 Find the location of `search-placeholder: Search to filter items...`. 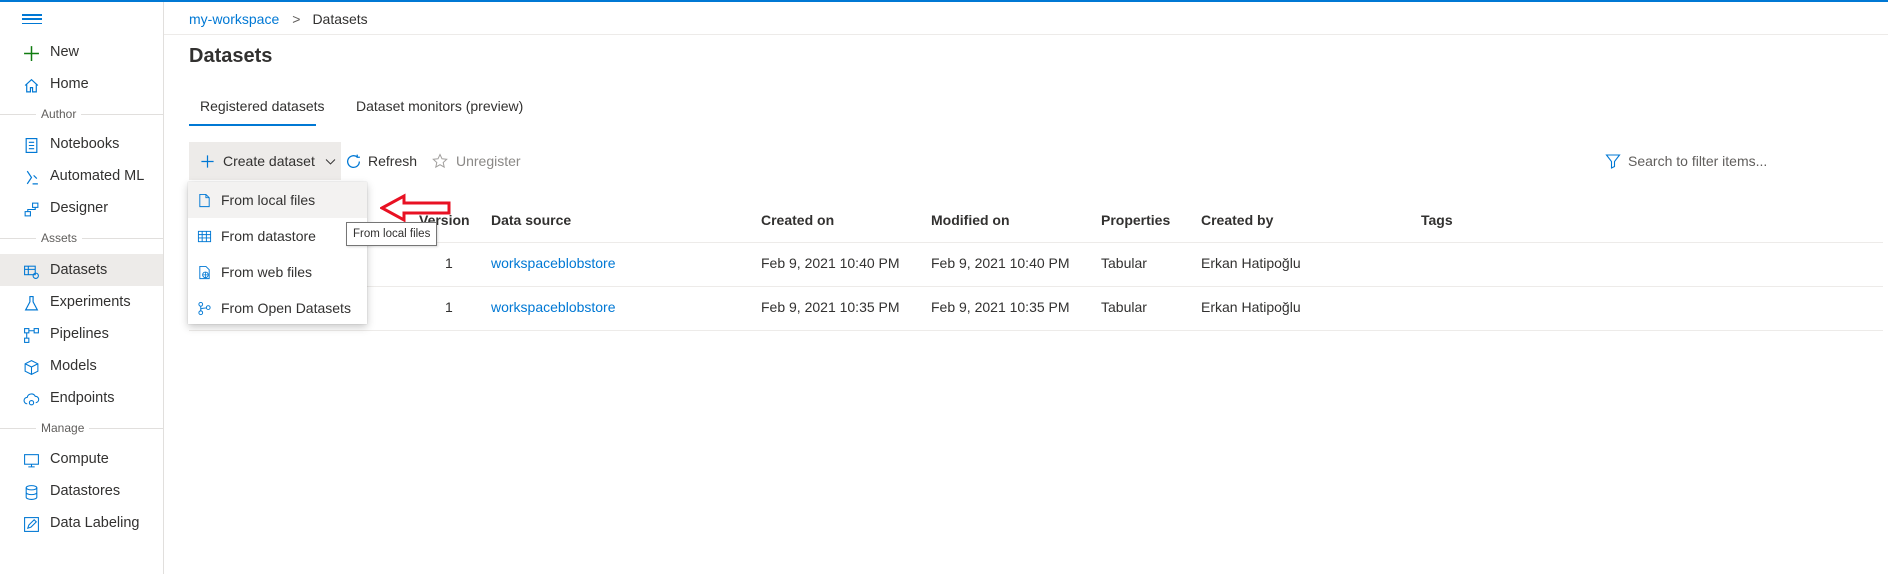

search-placeholder: Search to filter items... is located at coordinates (1698, 161).